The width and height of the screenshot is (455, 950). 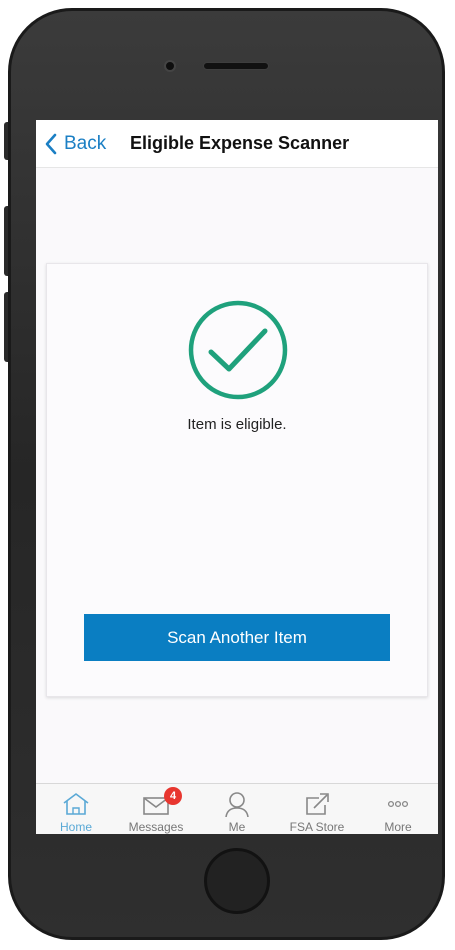 I want to click on tab-label: Home, so click(x=75, y=827).